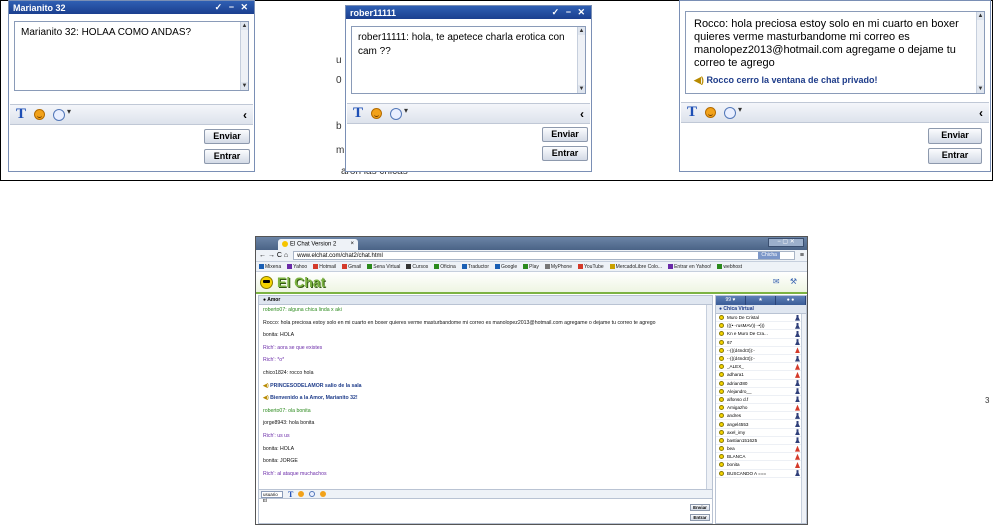 The image size is (993, 525). What do you see at coordinates (761, 441) in the screenshot?
I see `user-list-item: bastian151625` at bounding box center [761, 441].